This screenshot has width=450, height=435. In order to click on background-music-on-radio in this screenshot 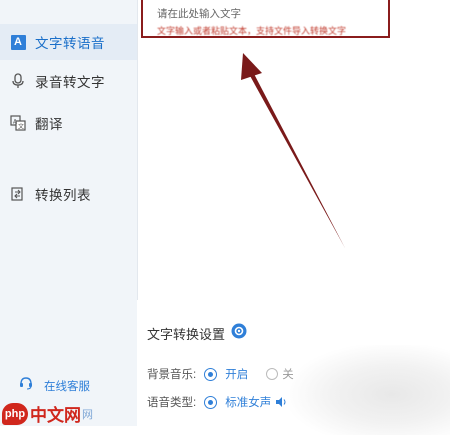, I will do `click(211, 374)`.